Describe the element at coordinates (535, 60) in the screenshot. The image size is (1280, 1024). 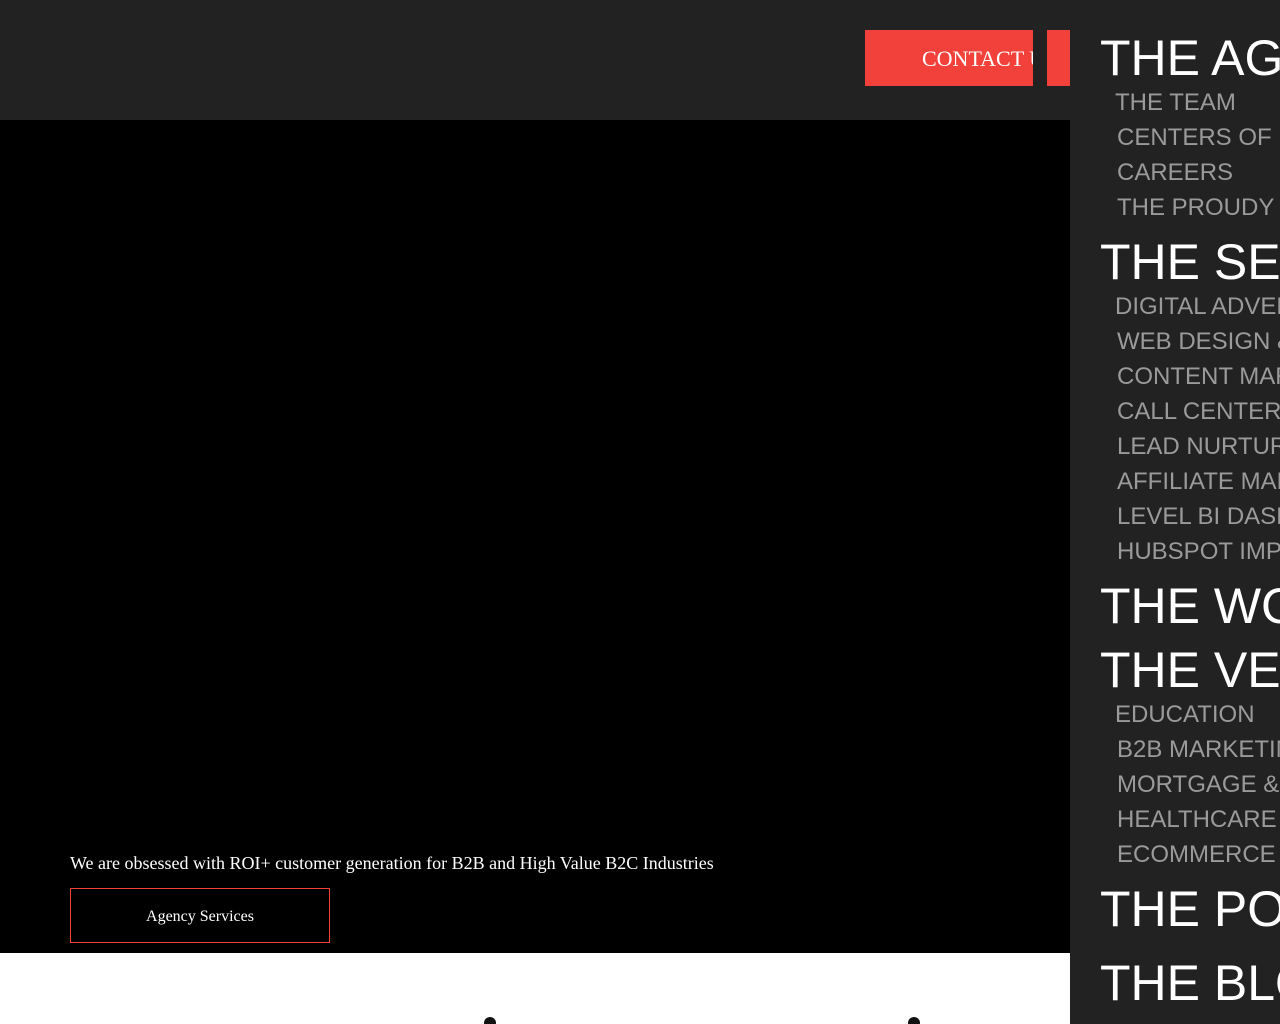
I see `top-header: CONTACT US` at that location.